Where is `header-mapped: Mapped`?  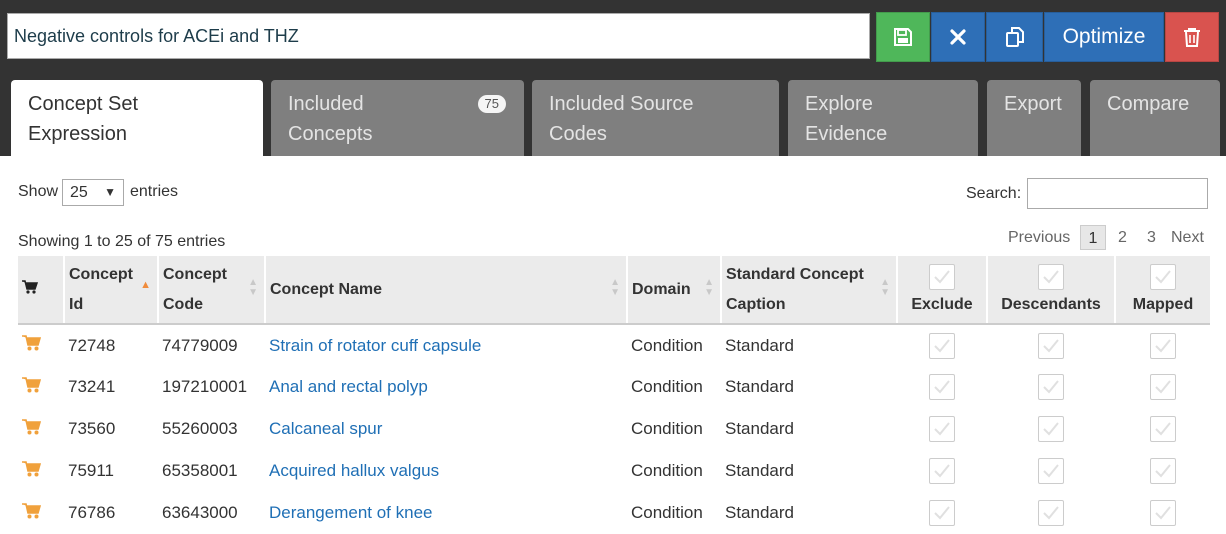
header-mapped: Mapped is located at coordinates (1162, 290).